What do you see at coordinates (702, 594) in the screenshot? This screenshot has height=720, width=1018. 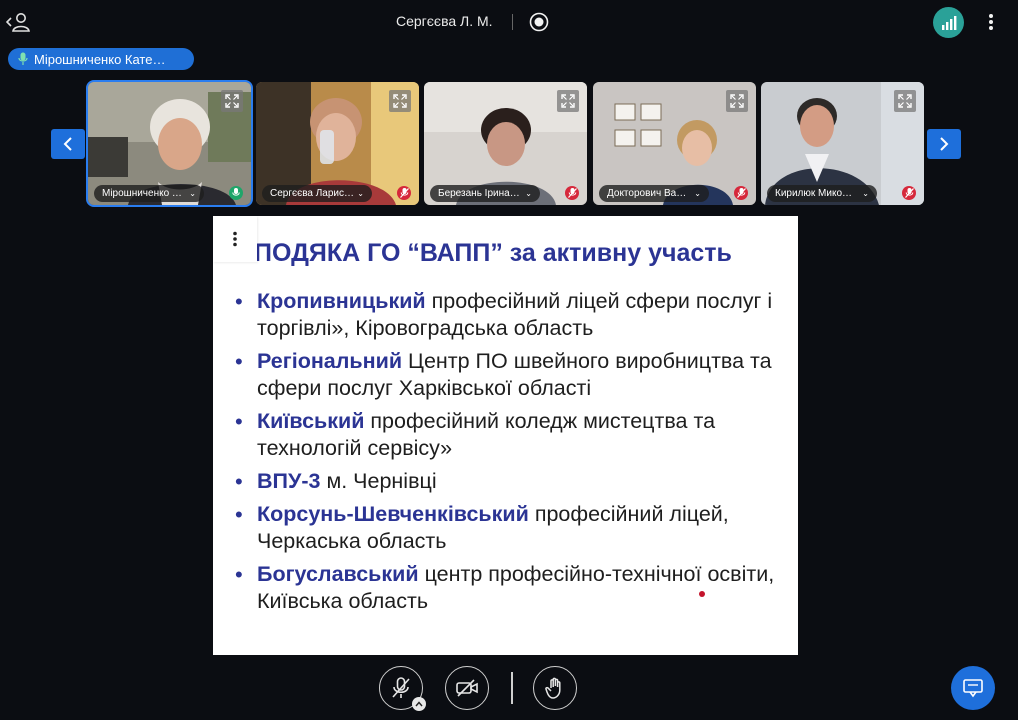 I see `laser-pointer` at bounding box center [702, 594].